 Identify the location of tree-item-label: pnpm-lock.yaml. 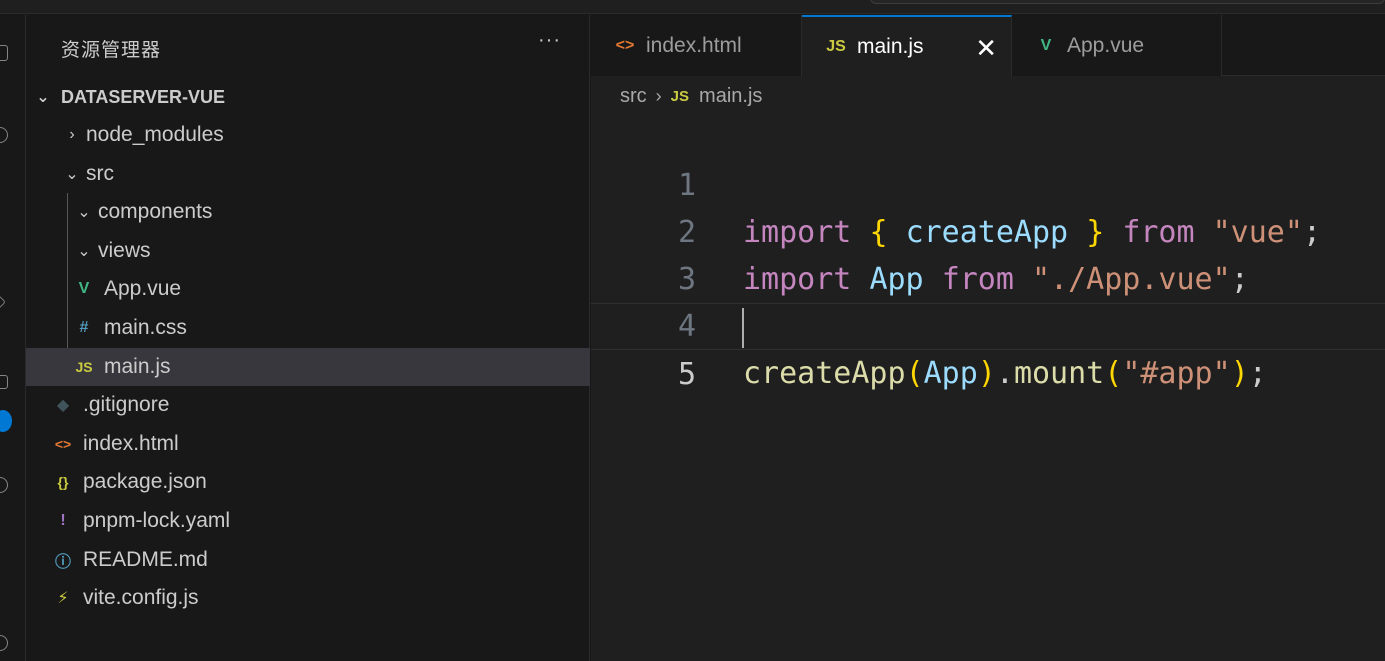
(157, 520).